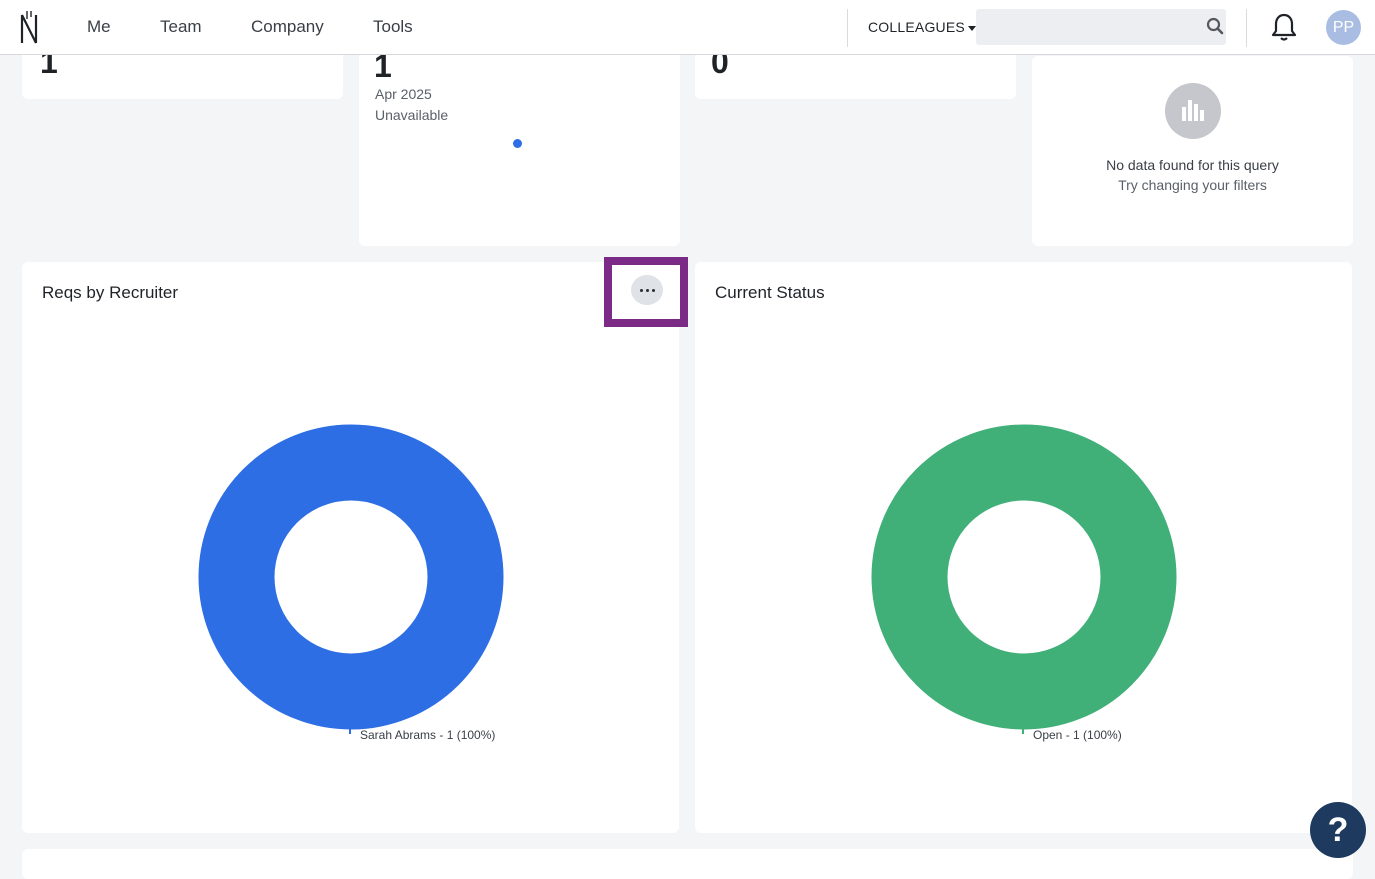  I want to click on donut-slice-open, so click(1024, 577).